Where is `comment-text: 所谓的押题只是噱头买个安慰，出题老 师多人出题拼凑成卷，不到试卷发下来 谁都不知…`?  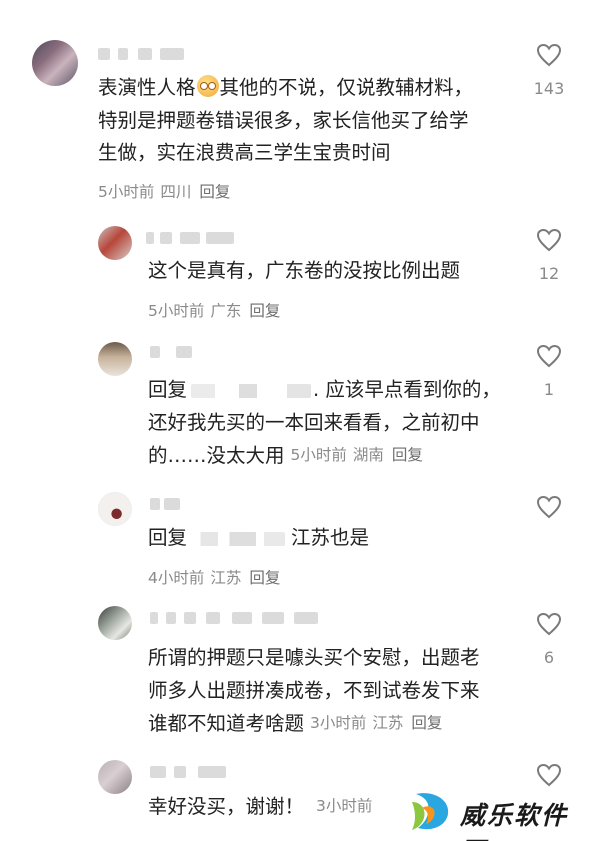
comment-text: 所谓的押题只是噱头买个安慰，出题老 师多人出题拼凑成卷，不到试卷发下来 谁都不知… is located at coordinates (314, 690).